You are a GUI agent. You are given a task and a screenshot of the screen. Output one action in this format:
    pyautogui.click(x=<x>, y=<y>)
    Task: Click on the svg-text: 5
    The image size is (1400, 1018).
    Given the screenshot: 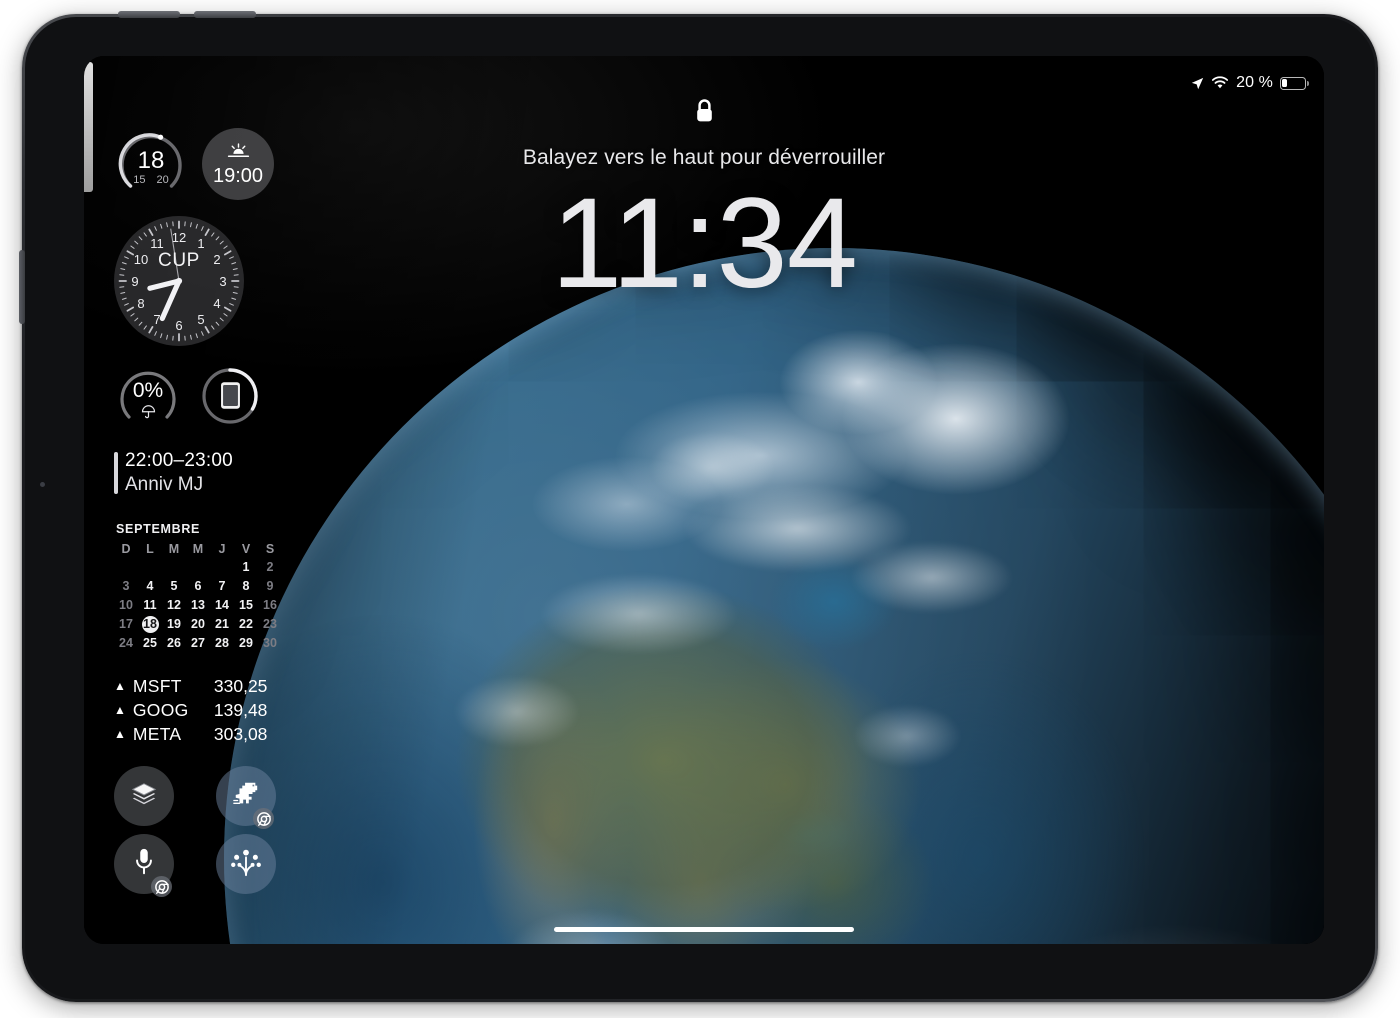 What is the action you would take?
    pyautogui.click(x=200, y=319)
    